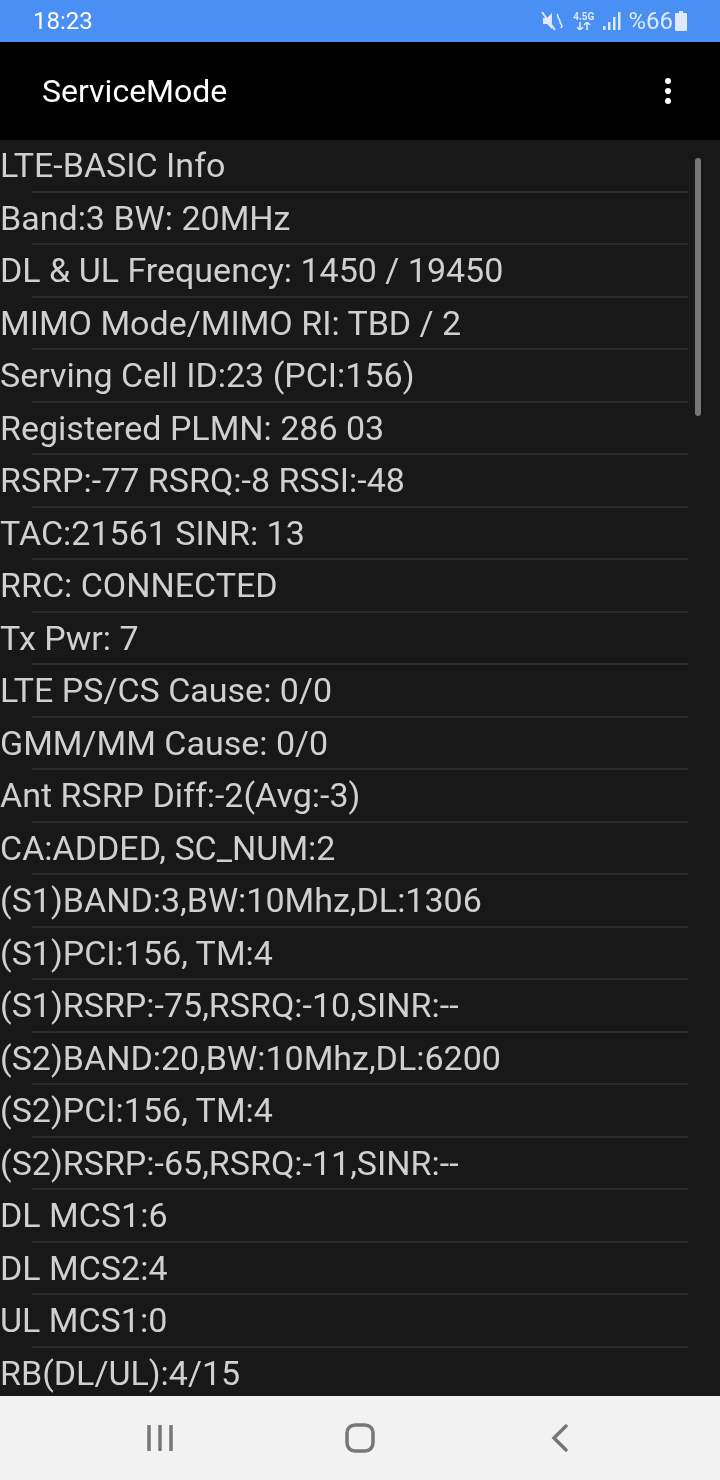 The image size is (720, 1480). What do you see at coordinates (113, 165) in the screenshot?
I see `info-line: LTE-BASIC Info` at bounding box center [113, 165].